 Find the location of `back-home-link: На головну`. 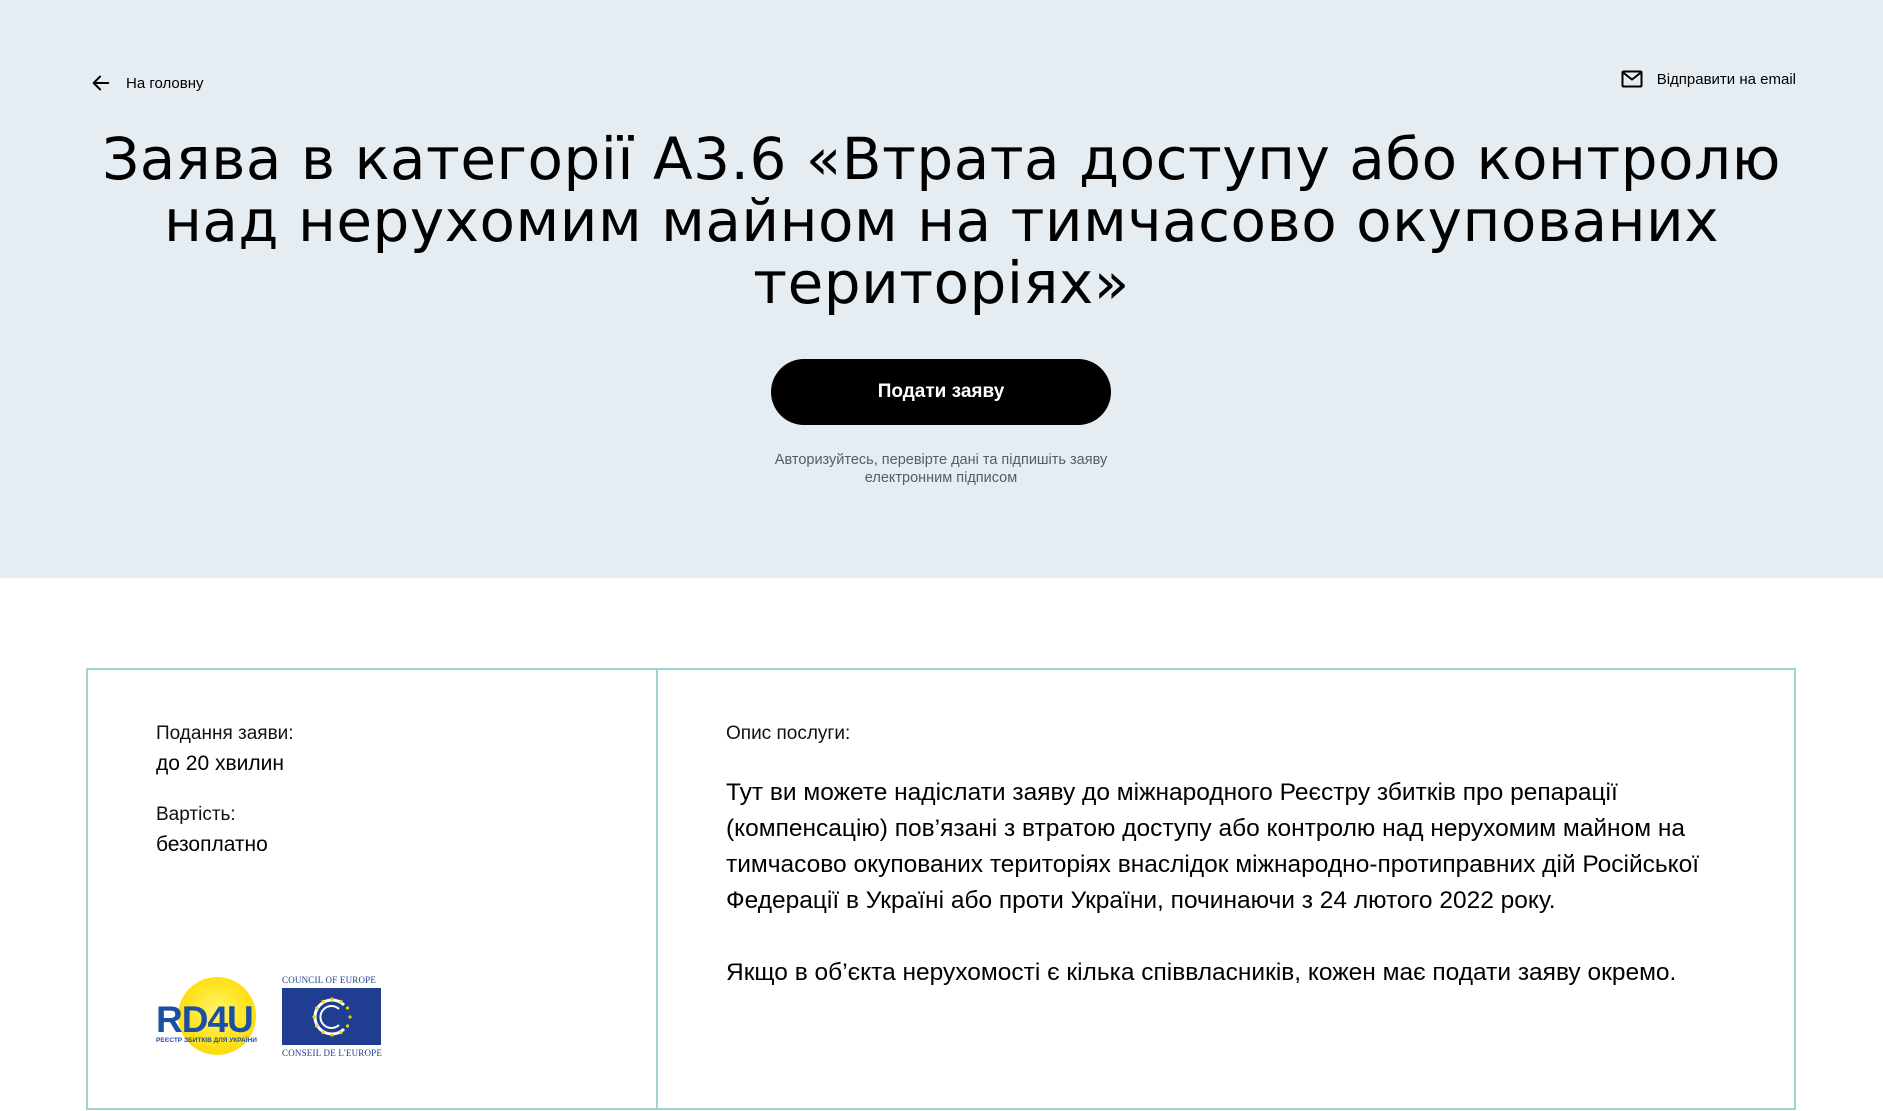

back-home-link: На головну is located at coordinates (147, 83).